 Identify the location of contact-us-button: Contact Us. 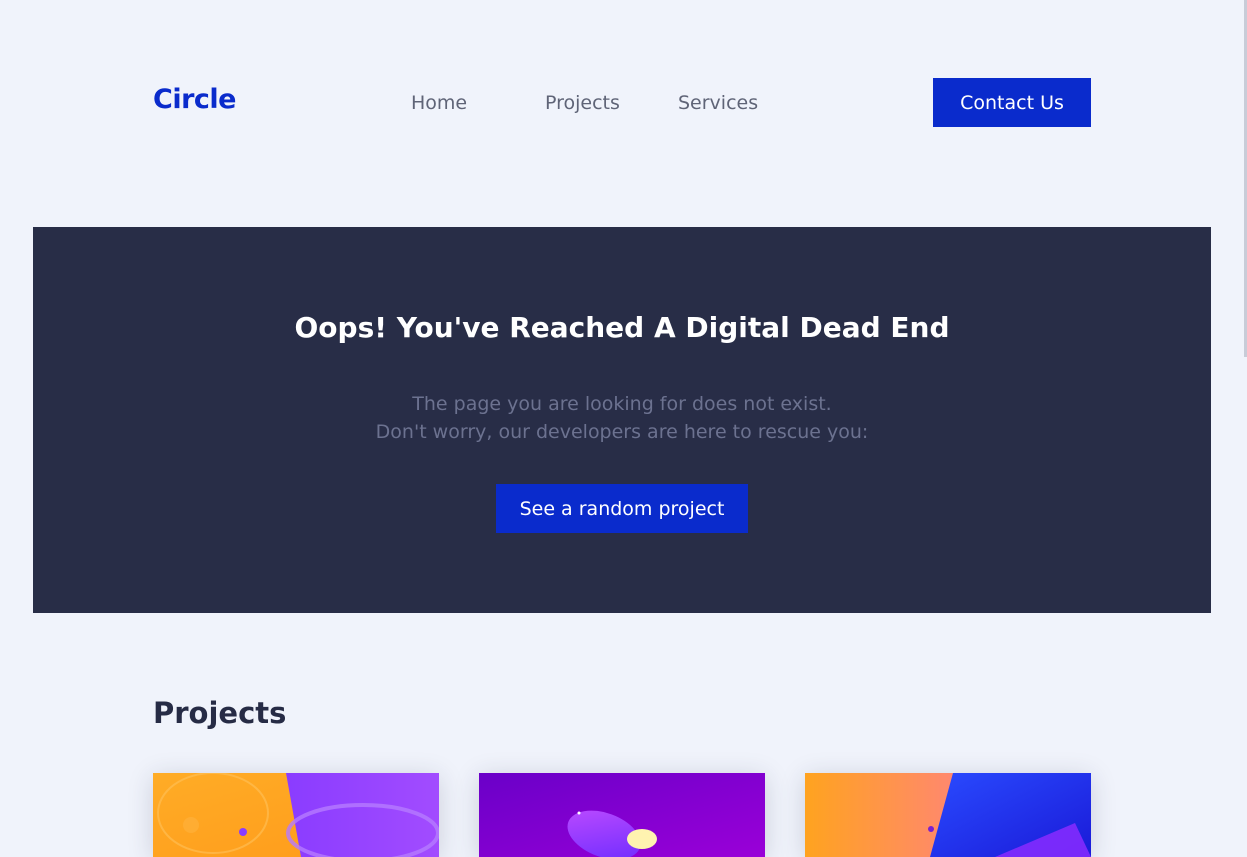
(1012, 102).